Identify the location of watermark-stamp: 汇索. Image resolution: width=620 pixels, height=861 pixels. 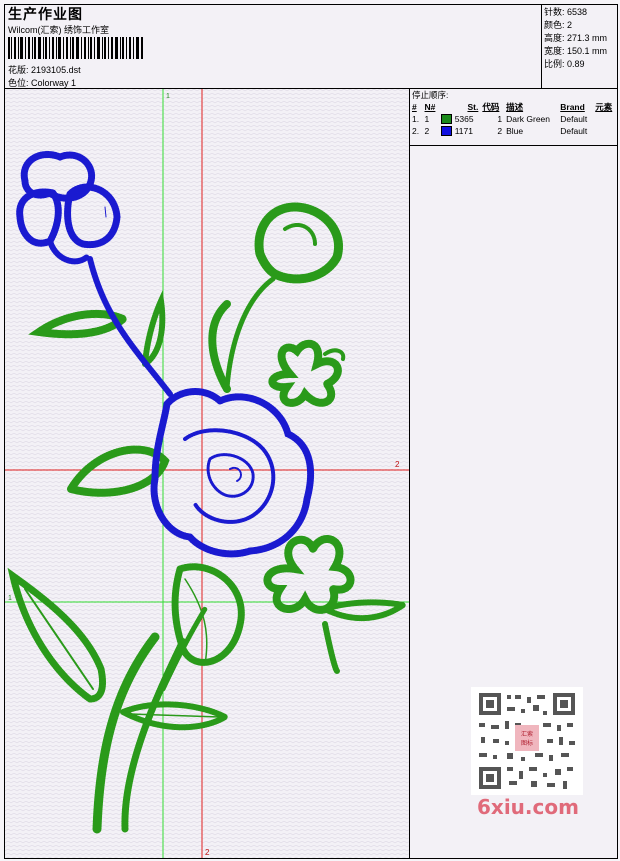
(527, 734).